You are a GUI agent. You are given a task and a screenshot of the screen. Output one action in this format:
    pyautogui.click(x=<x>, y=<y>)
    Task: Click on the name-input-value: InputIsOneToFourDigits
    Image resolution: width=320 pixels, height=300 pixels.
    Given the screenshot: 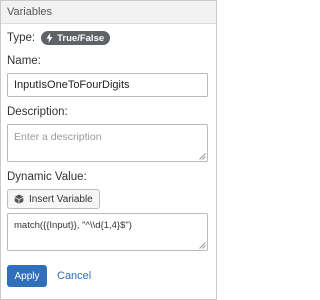 What is the action you would take?
    pyautogui.click(x=72, y=85)
    